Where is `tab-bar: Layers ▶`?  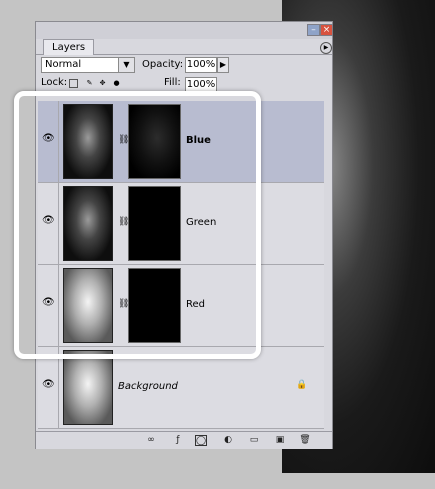
tab-bar: Layers ▶ is located at coordinates (184, 47).